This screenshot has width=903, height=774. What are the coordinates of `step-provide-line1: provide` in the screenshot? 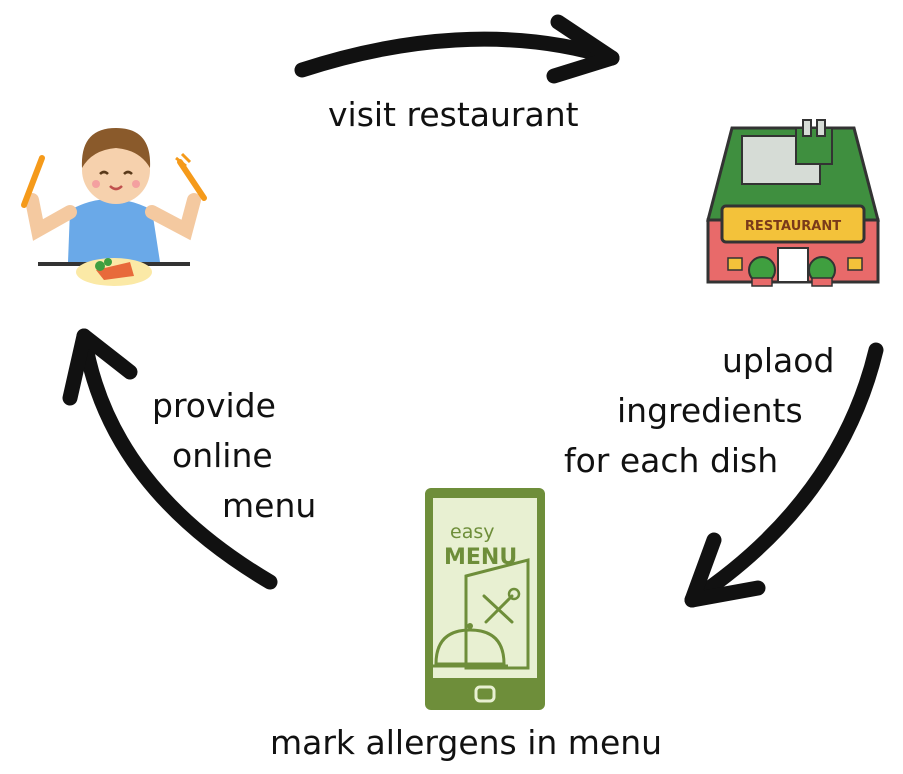 It's located at (214, 405).